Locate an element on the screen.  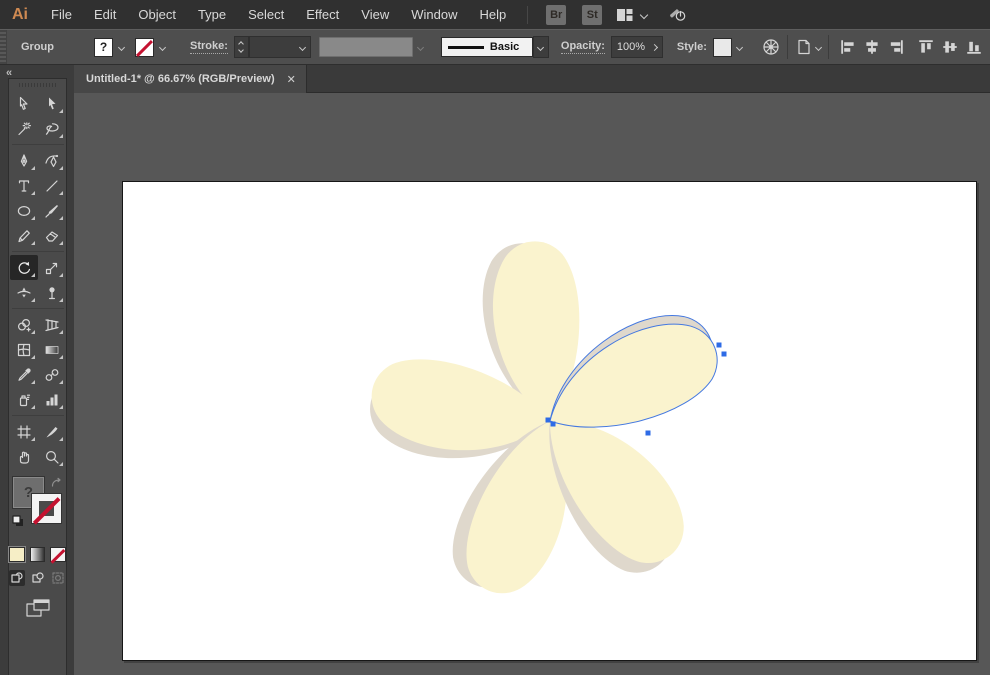
menu-edit: Edit is located at coordinates (105, 14).